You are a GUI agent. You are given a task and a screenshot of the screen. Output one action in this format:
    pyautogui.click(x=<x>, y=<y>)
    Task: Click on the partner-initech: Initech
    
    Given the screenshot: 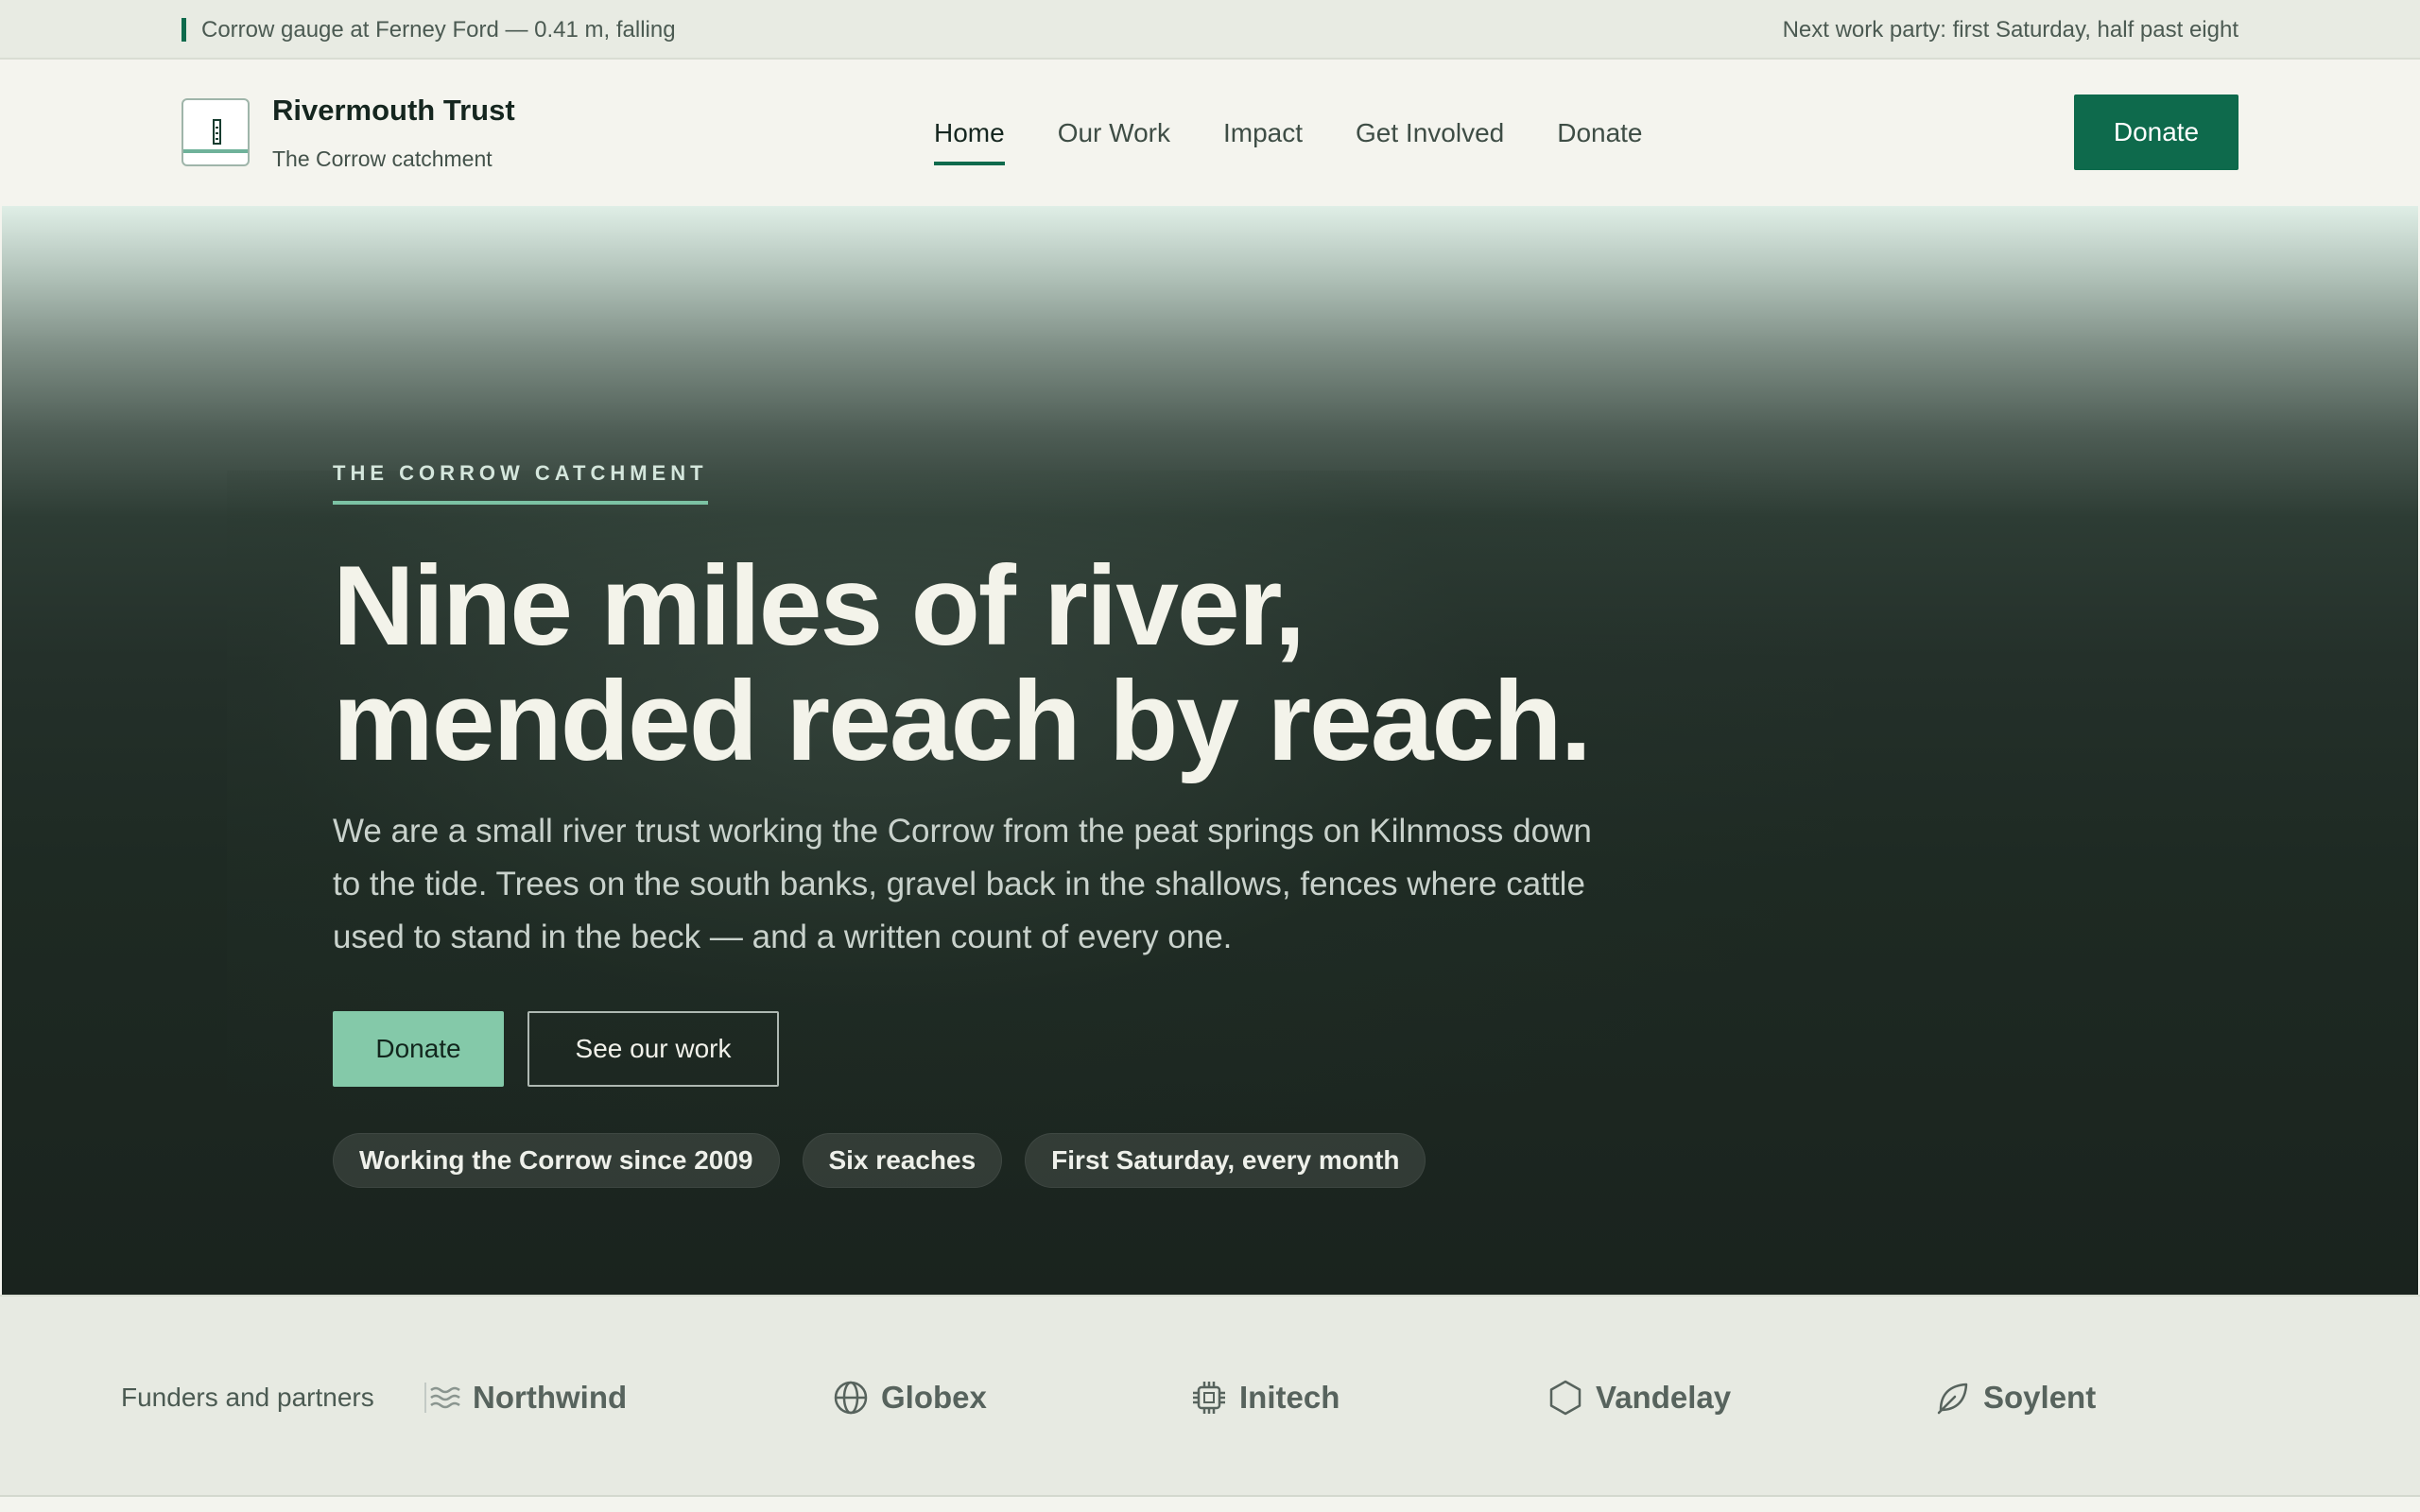 What is the action you would take?
    pyautogui.click(x=1265, y=1398)
    